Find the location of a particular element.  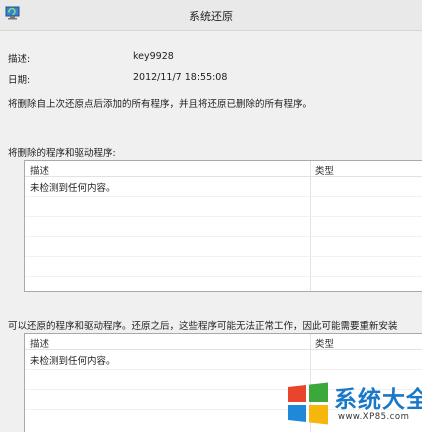

deleted-programs-label: 将删除的程序和驱动程序: is located at coordinates (62, 153).